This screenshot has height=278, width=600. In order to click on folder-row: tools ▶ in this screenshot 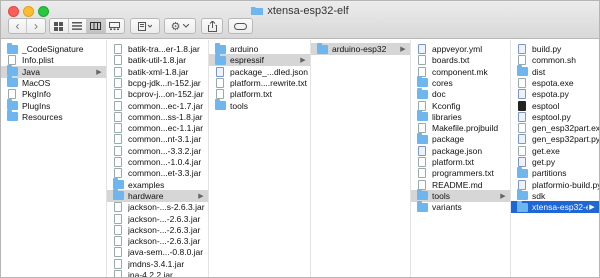, I will do `click(460, 195)`.